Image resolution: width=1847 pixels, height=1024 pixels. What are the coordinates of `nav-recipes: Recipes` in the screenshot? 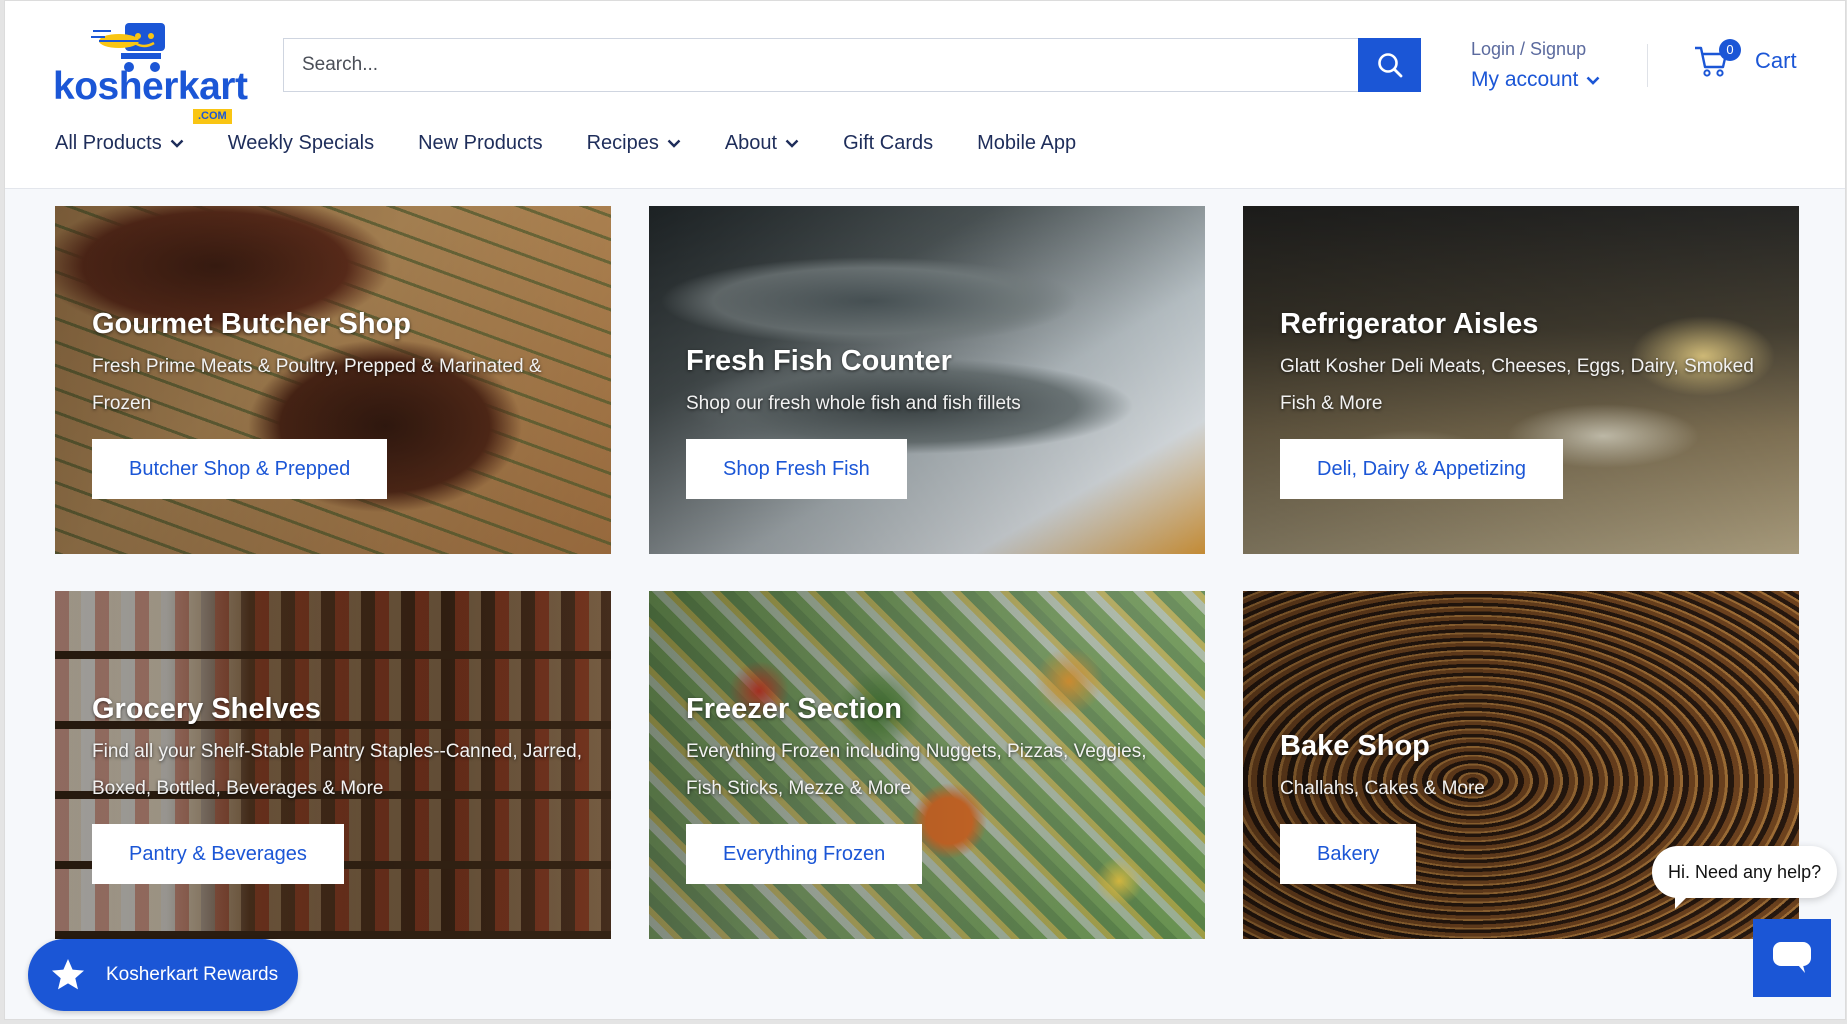 It's located at (634, 143).